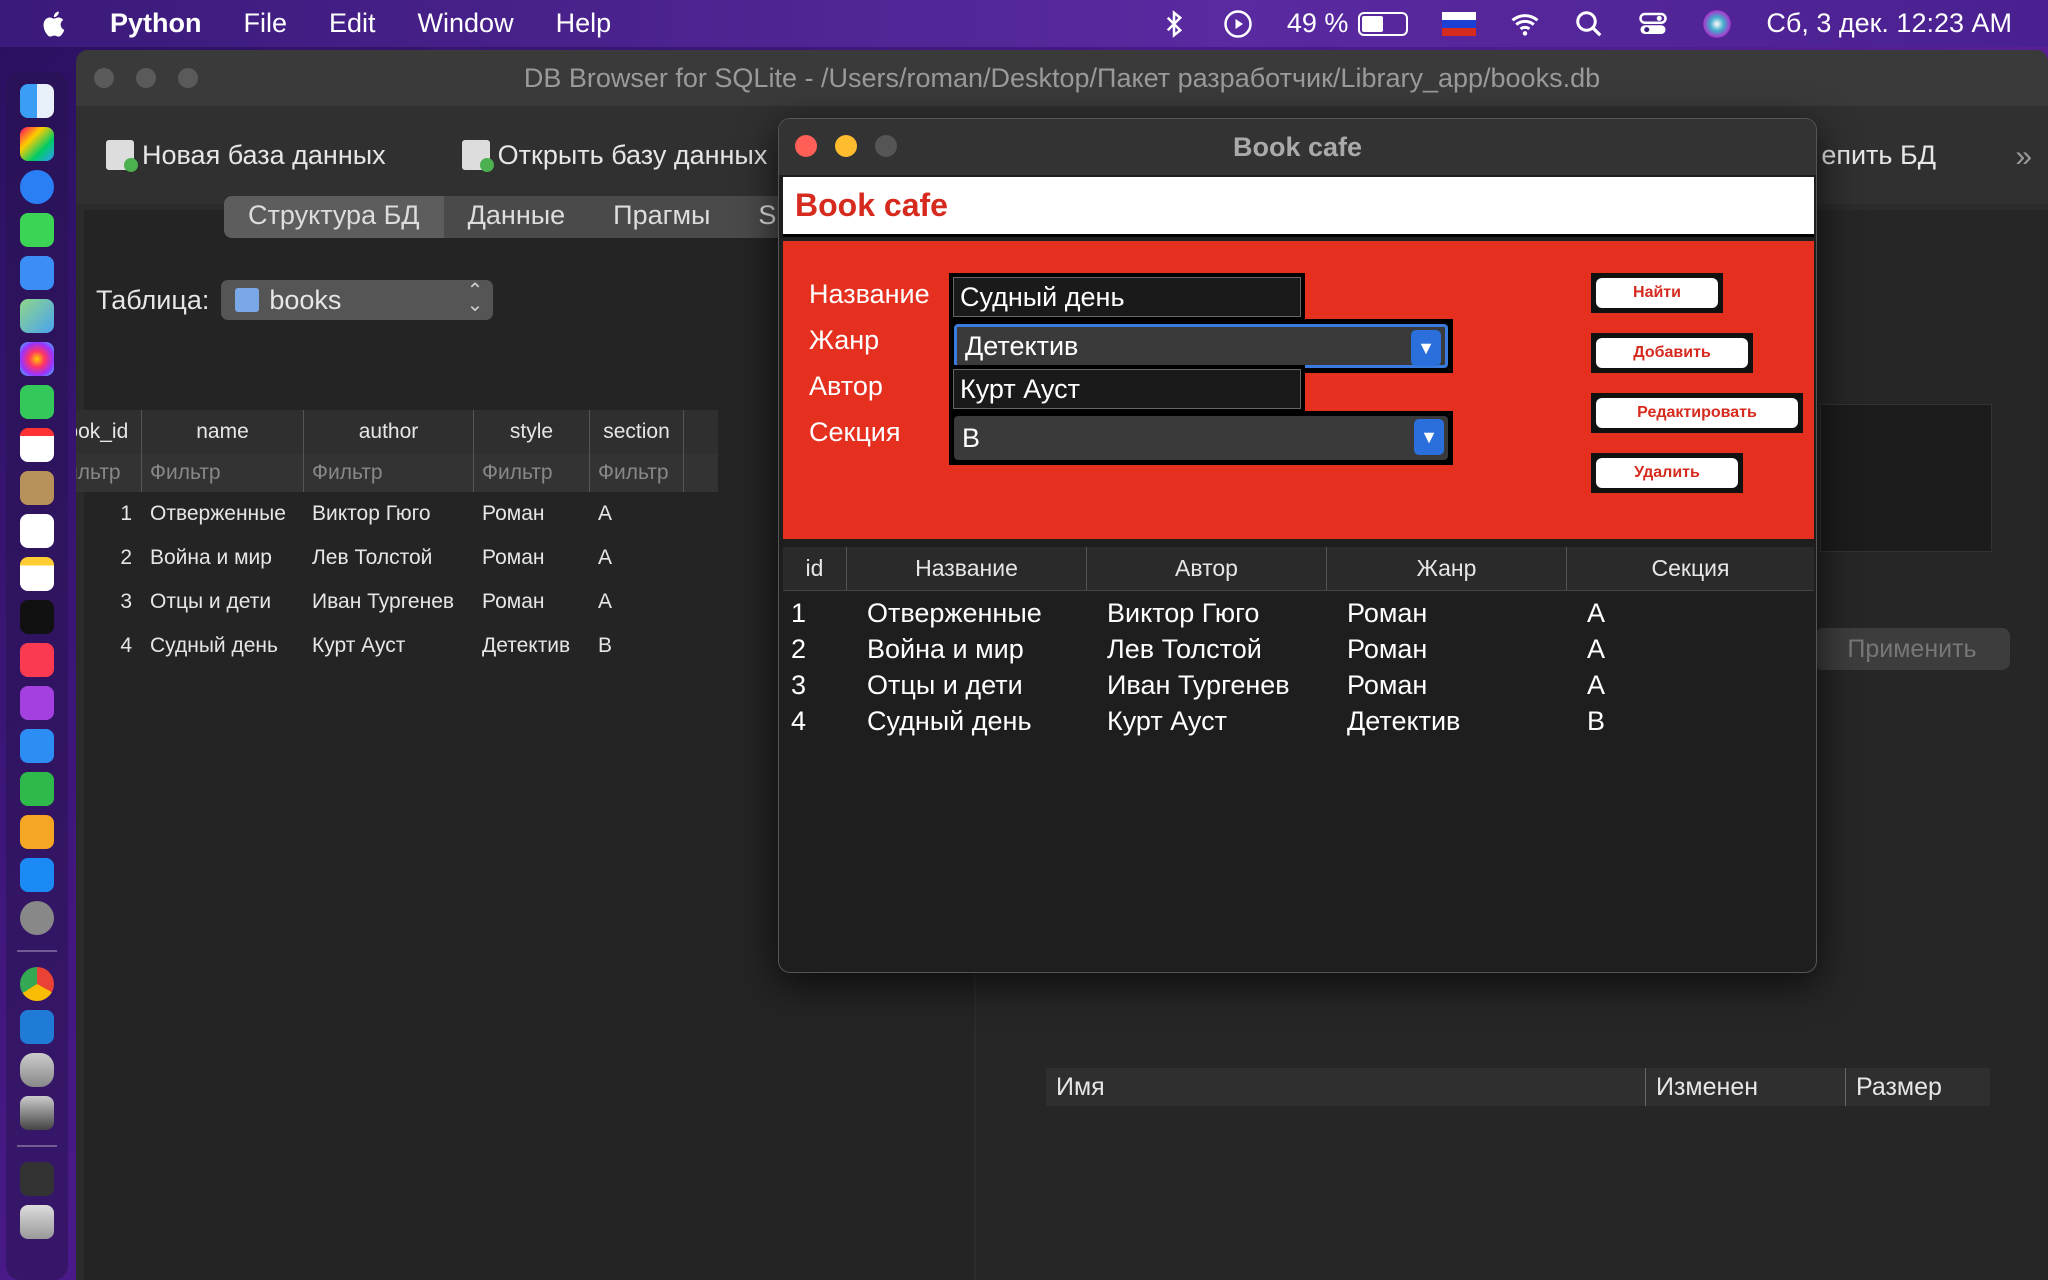 The image size is (2048, 1280). What do you see at coordinates (1298, 721) in the screenshot?
I see `tree-row: 4 Судный день Курт Ауст Детектив B` at bounding box center [1298, 721].